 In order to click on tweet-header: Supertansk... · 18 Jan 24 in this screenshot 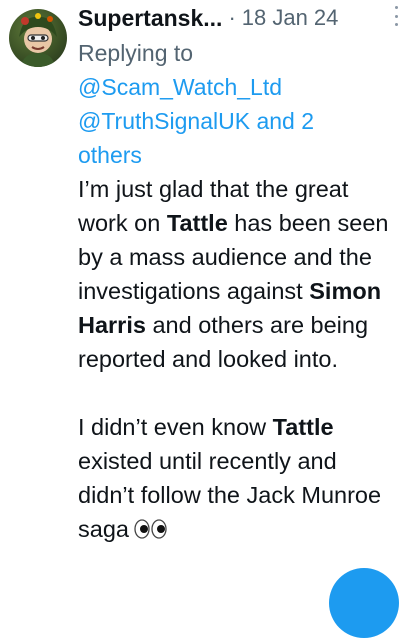, I will do `click(241, 18)`.